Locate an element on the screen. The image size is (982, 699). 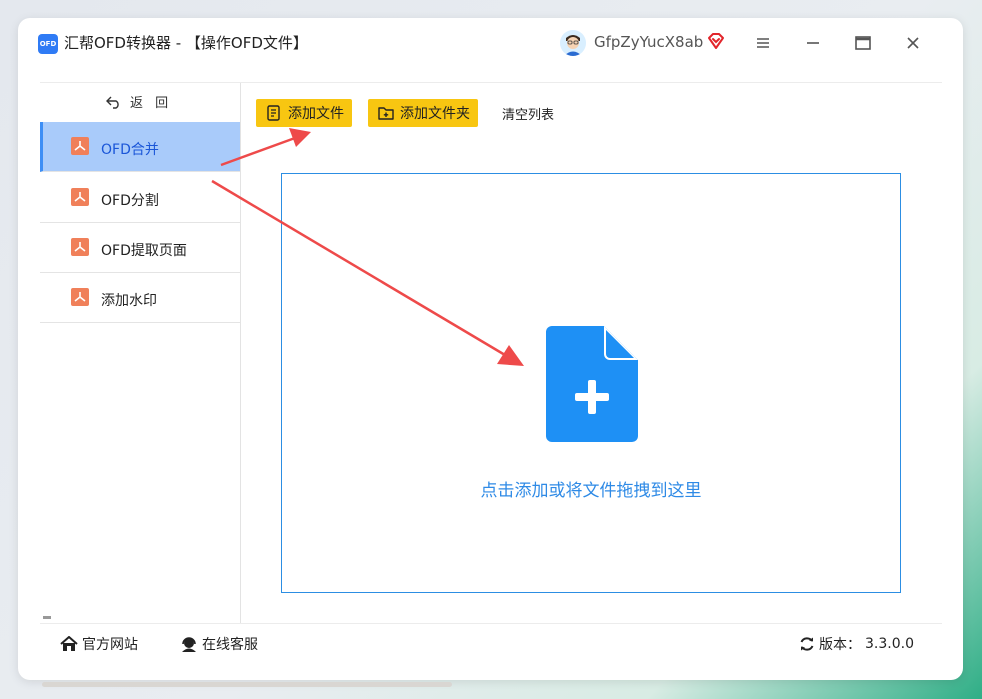
minimize-icon is located at coordinates (813, 43).